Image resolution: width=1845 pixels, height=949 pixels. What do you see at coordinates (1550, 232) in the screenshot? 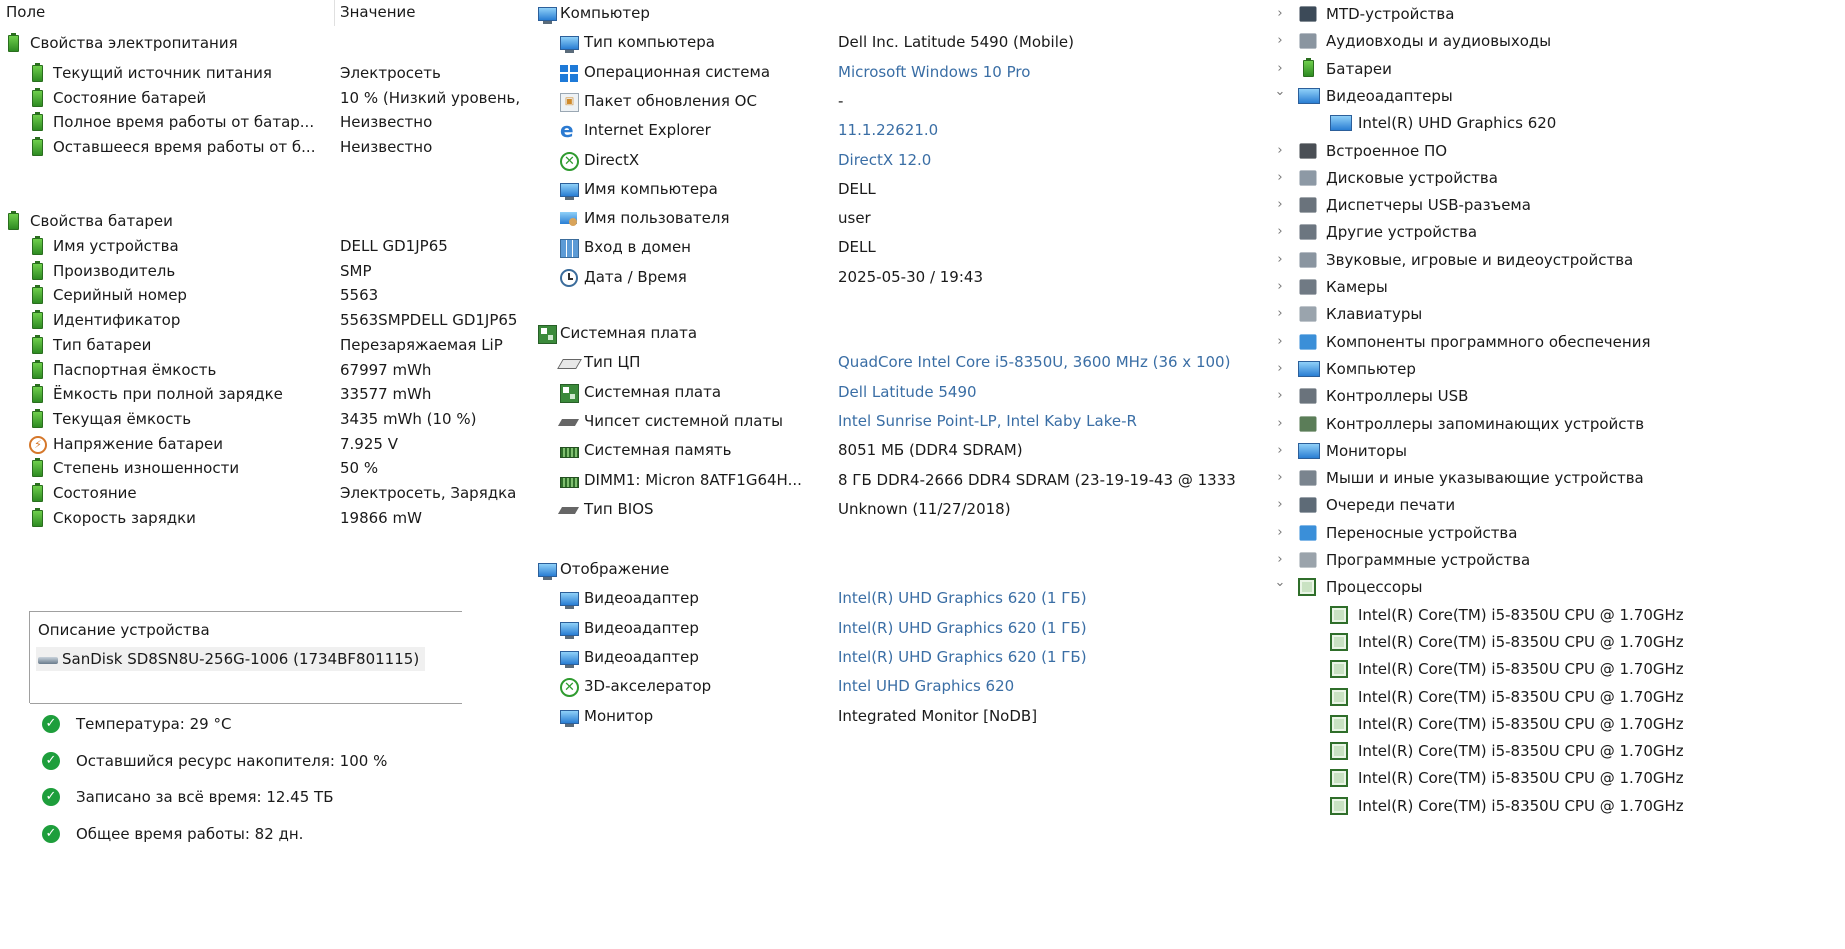
I see `device-category: › Другие устройства` at bounding box center [1550, 232].